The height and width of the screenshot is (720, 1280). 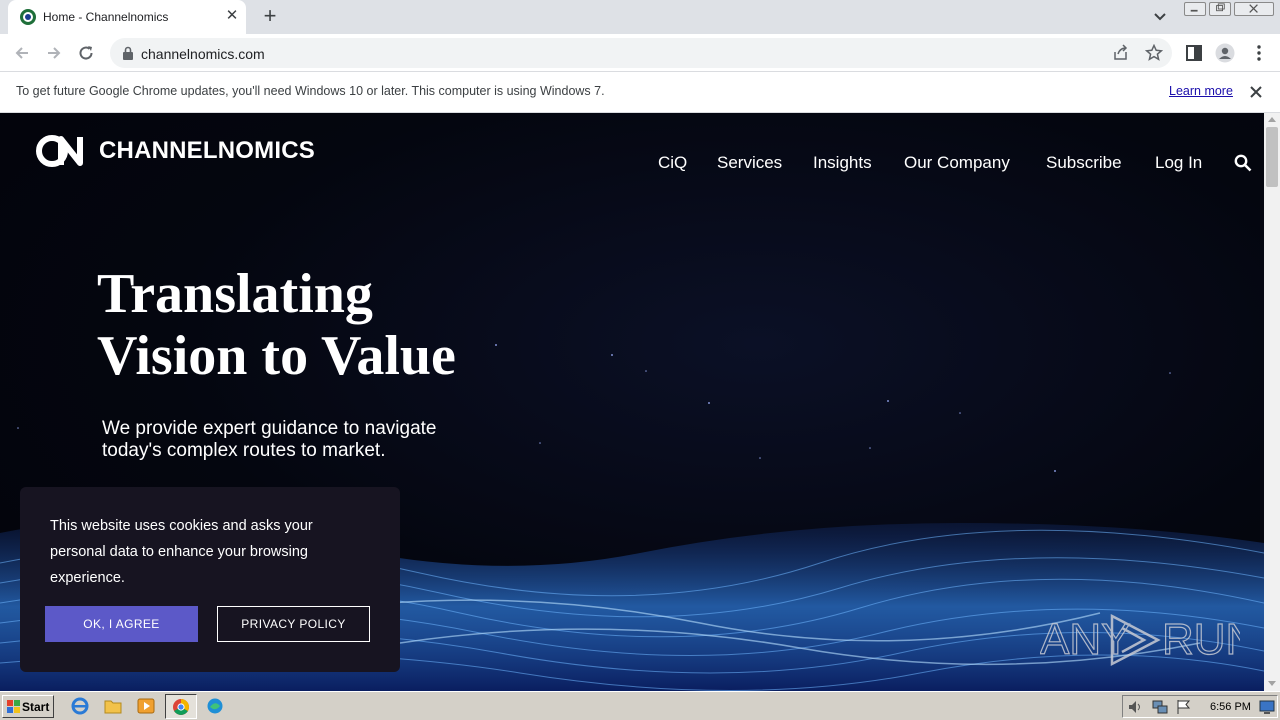 What do you see at coordinates (1154, 53) in the screenshot?
I see `bookmark-star-icon` at bounding box center [1154, 53].